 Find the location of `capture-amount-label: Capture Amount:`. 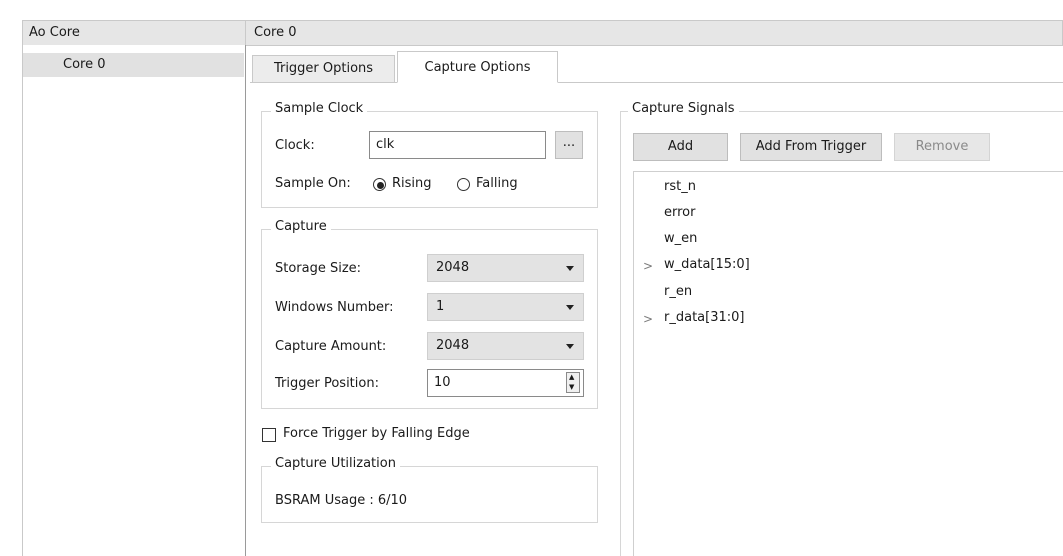

capture-amount-label: Capture Amount: is located at coordinates (331, 346).